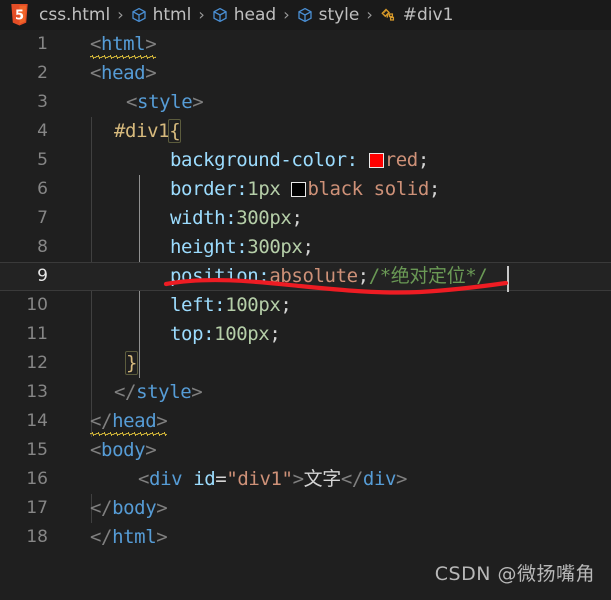 The image size is (611, 600). What do you see at coordinates (42, 276) in the screenshot?
I see `line-number: 9` at bounding box center [42, 276].